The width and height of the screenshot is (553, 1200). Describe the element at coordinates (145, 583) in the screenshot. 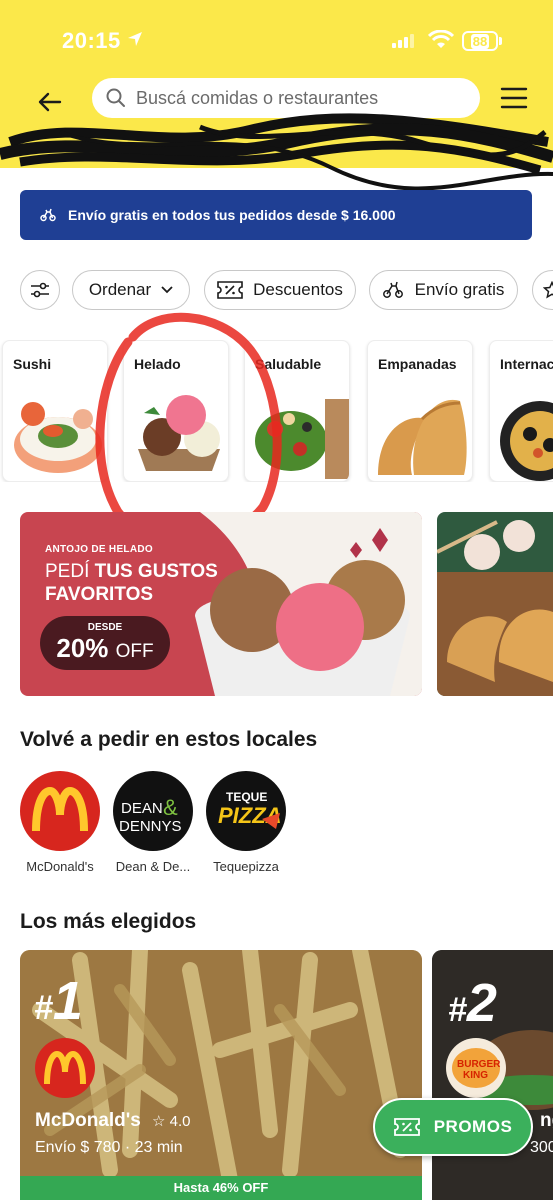

I see `promo-headline: PEDÍ TUS GUSTOS FAVORITOS` at that location.